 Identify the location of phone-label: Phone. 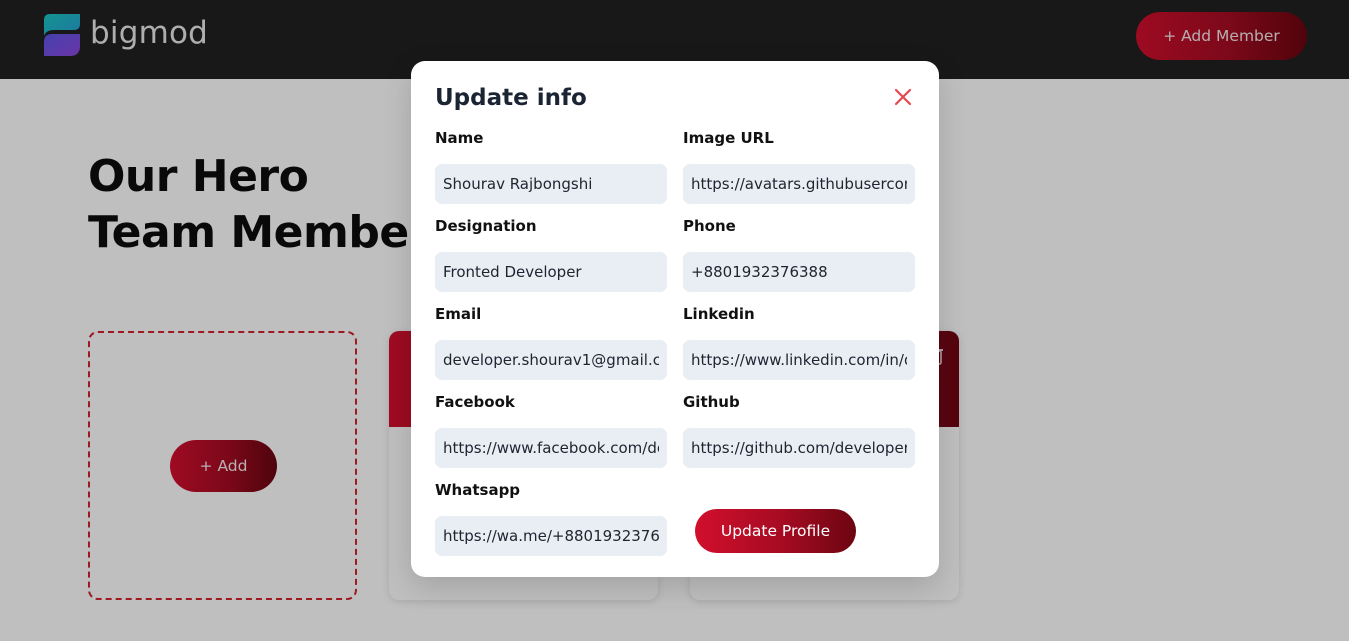
(709, 226).